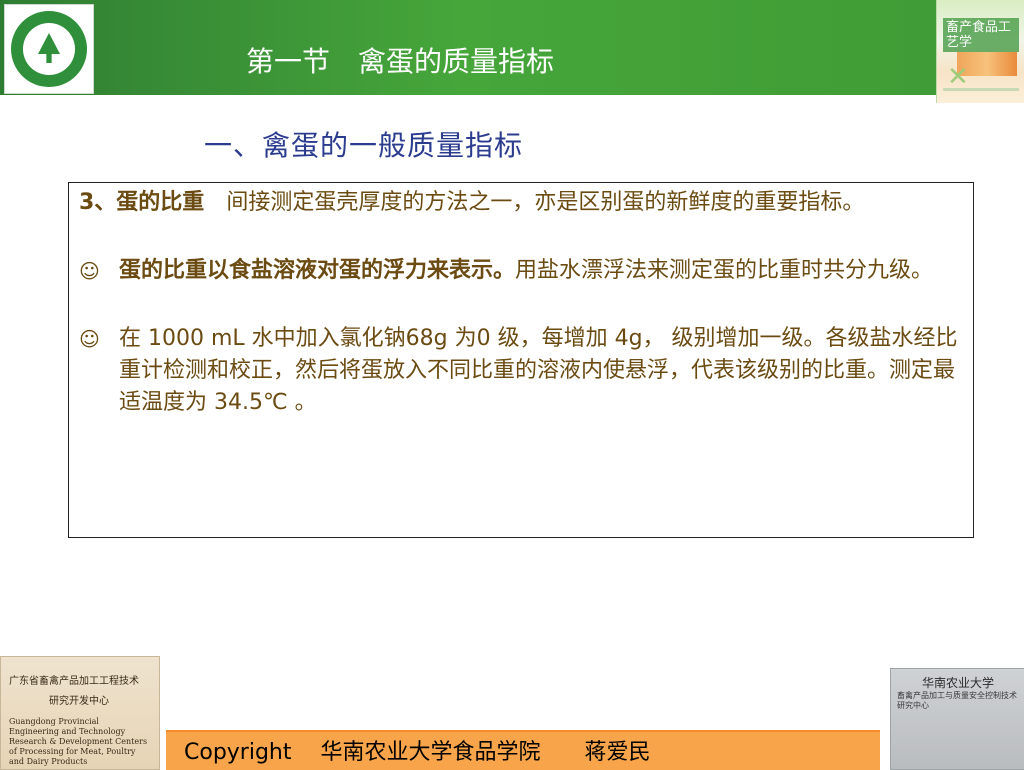 The height and width of the screenshot is (770, 1024). What do you see at coordinates (957, 719) in the screenshot?
I see `plaque-photo-right: 华南农业大学 畜禽产品加工与质量安全控制技术研究中心` at bounding box center [957, 719].